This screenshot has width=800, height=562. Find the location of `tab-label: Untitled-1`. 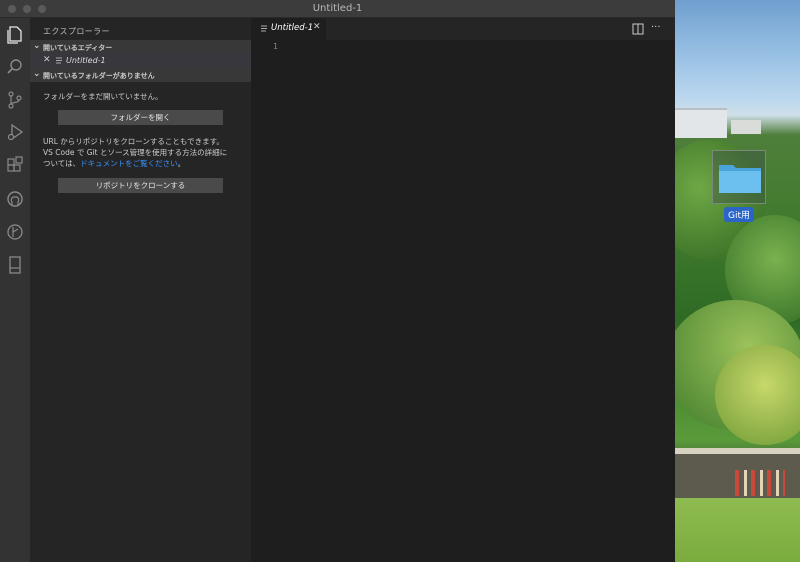

tab-label: Untitled-1 is located at coordinates (292, 28).